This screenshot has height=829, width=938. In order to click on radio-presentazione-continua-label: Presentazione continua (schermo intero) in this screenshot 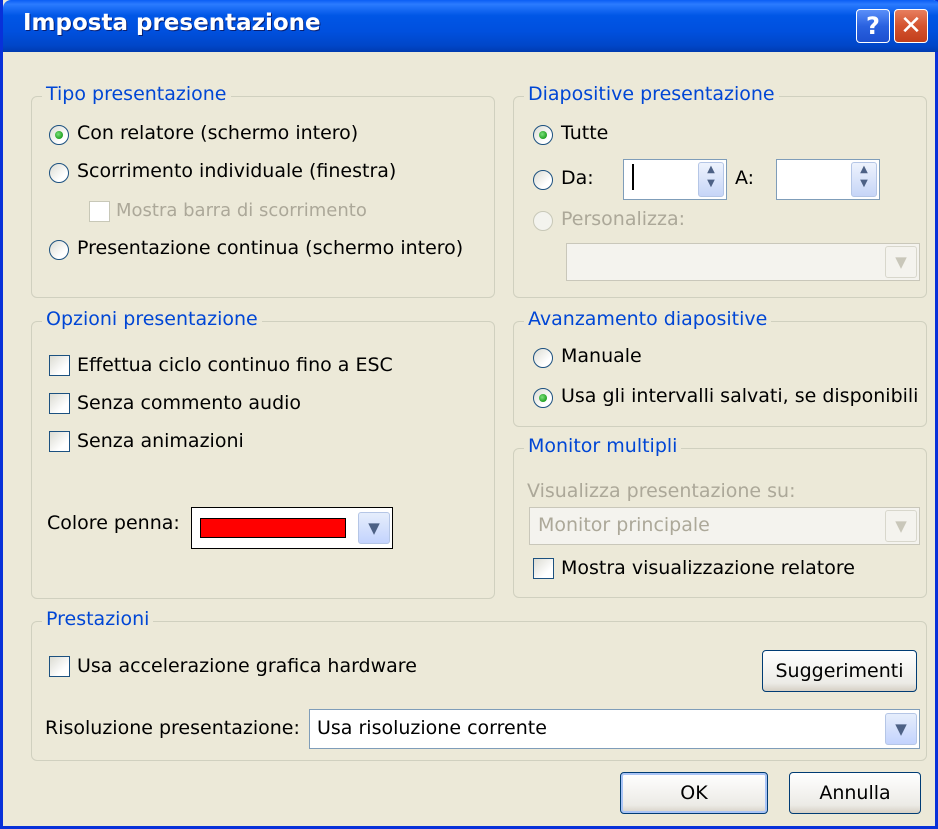, I will do `click(270, 248)`.